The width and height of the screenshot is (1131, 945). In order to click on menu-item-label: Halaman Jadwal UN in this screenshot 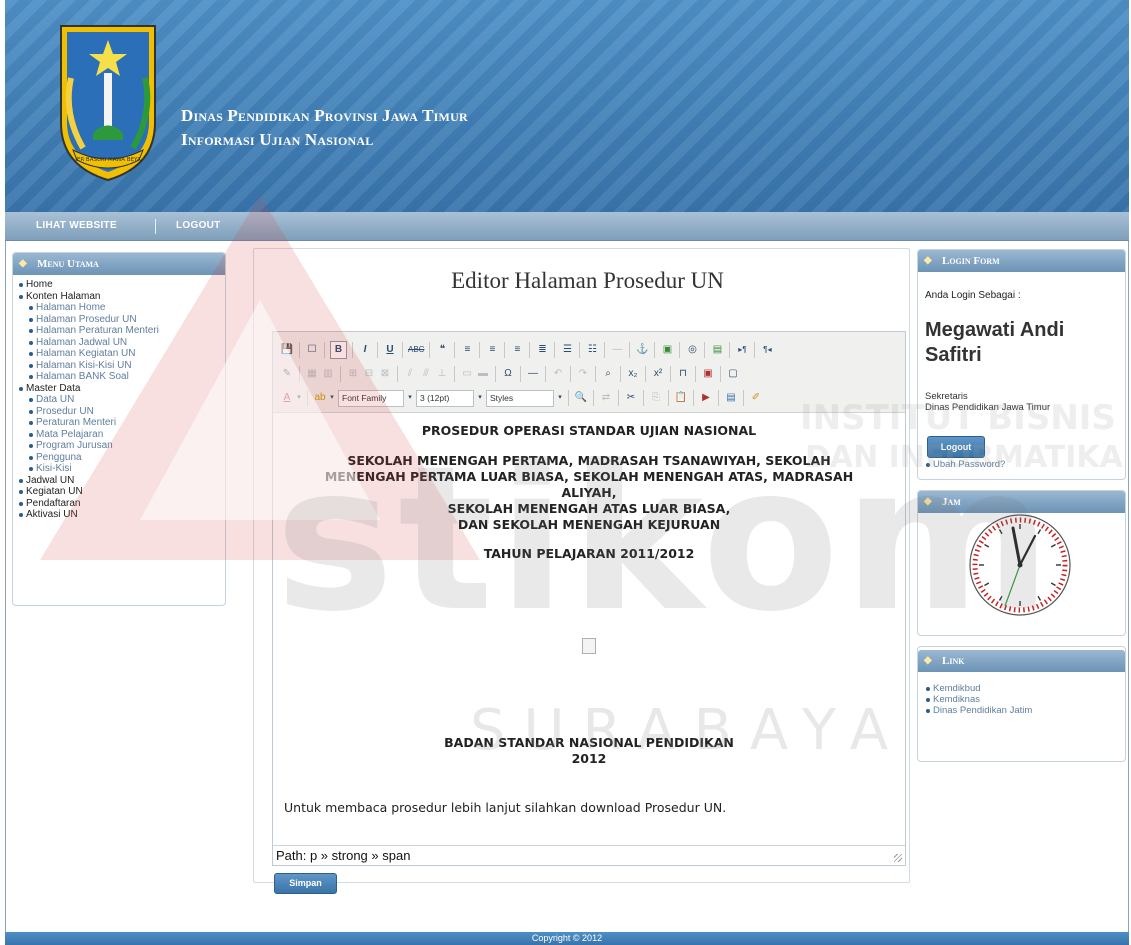, I will do `click(81, 342)`.